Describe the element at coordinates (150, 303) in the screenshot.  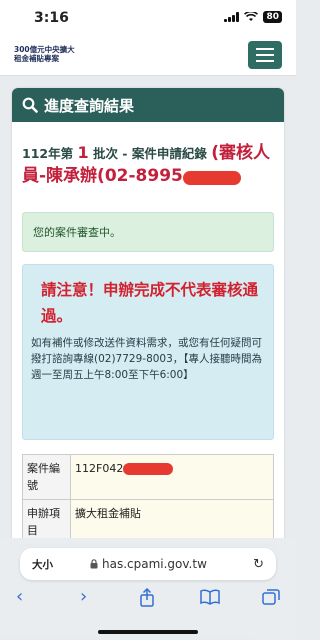
I see `notice-title: 請注意！申辦完成不代表審核通過。` at that location.